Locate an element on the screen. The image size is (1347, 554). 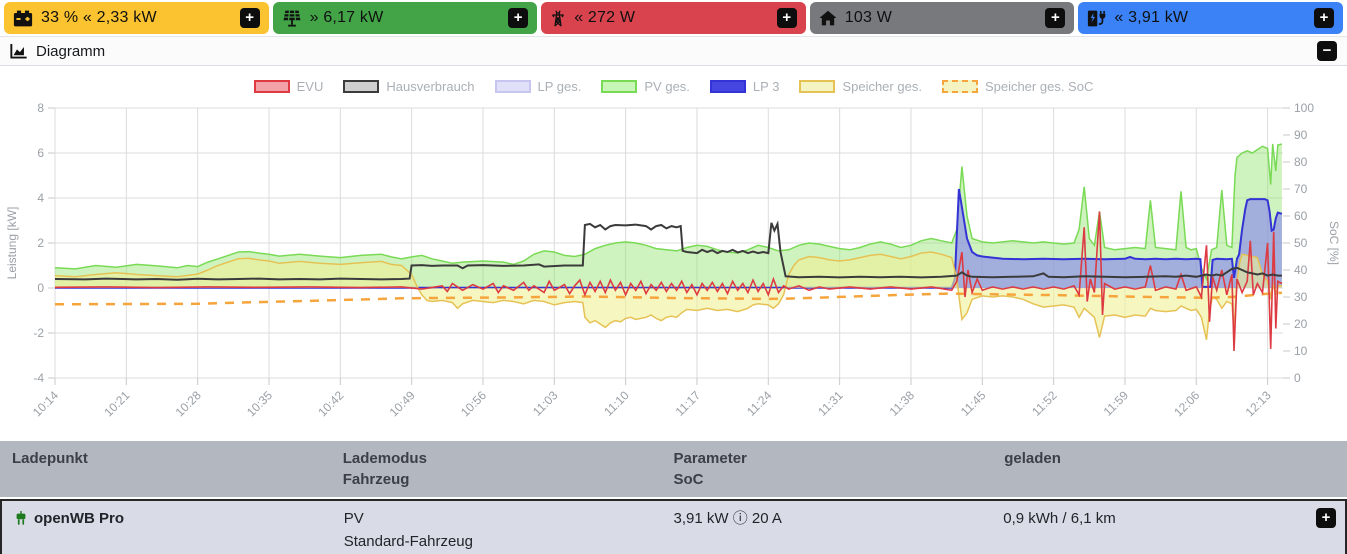
legend-item-speicher-ges-: Speicher ges. is located at coordinates (860, 86).